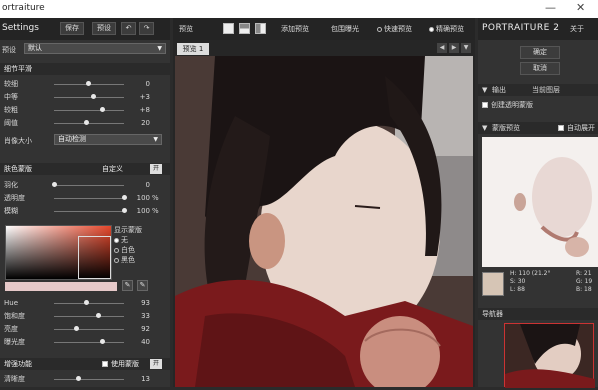 The height and width of the screenshot is (390, 598). Describe the element at coordinates (58, 252) in the screenshot. I see `color-picker` at that location.